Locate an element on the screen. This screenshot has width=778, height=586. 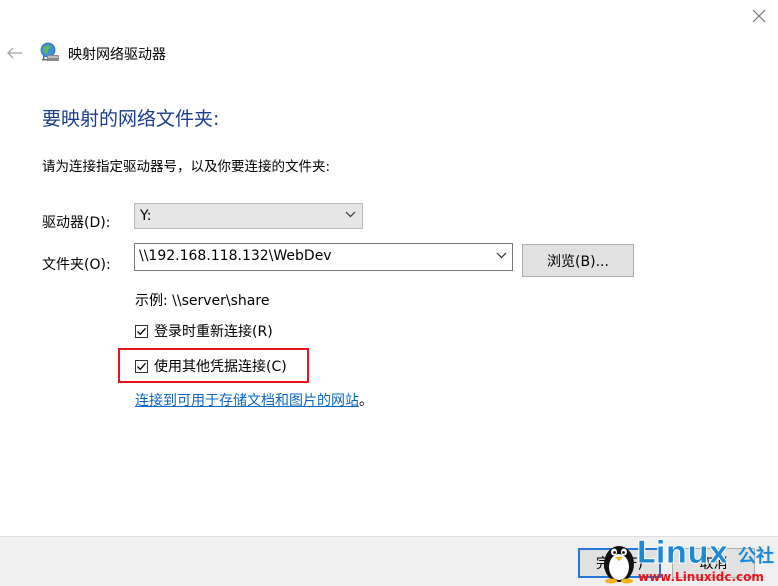
folder-combo-input: \\192.168.118.132\WebDev is located at coordinates (323, 257).